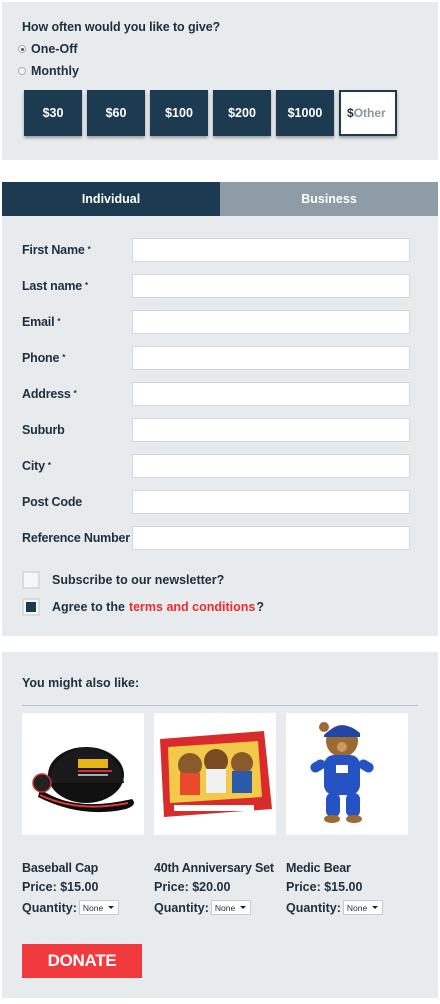 This screenshot has width=440, height=1004. I want to click on field-label: City *, so click(36, 466).